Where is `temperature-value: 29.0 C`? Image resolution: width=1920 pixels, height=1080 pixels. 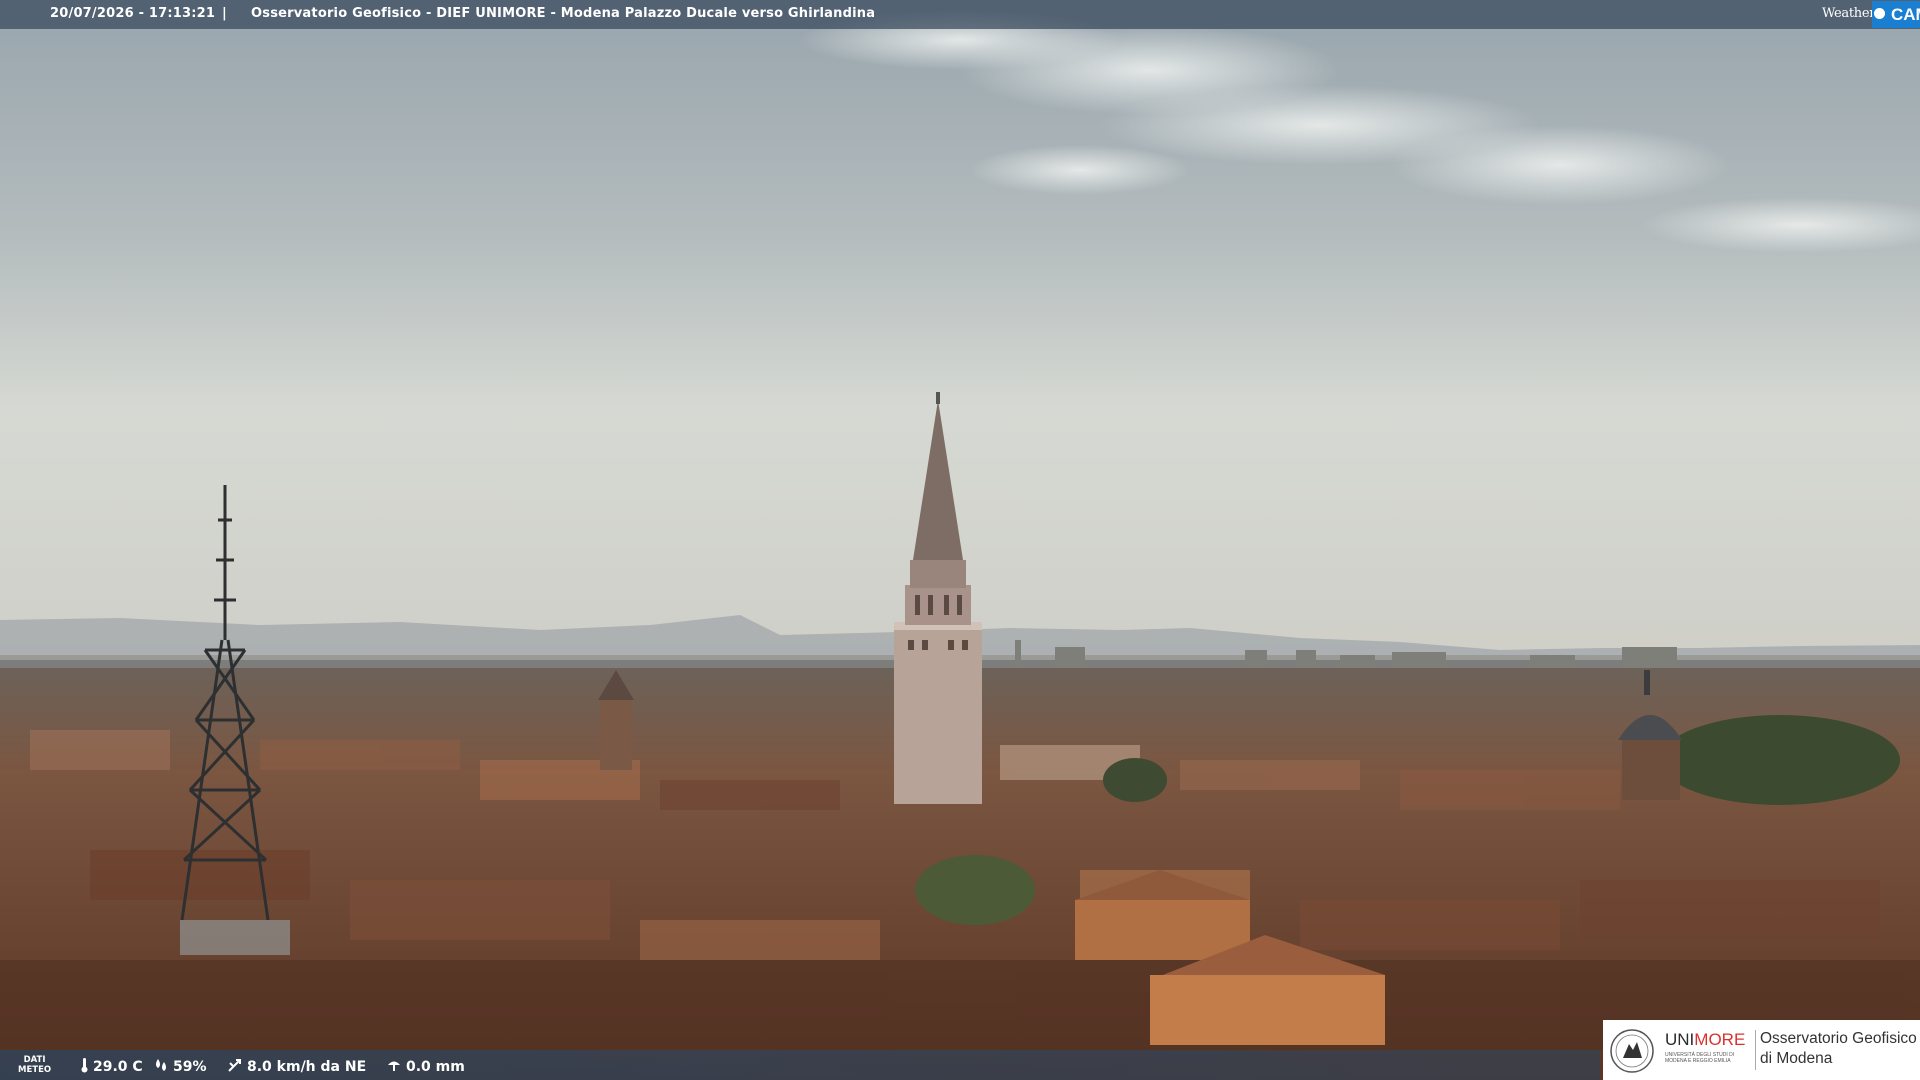
temperature-value: 29.0 C is located at coordinates (118, 1067).